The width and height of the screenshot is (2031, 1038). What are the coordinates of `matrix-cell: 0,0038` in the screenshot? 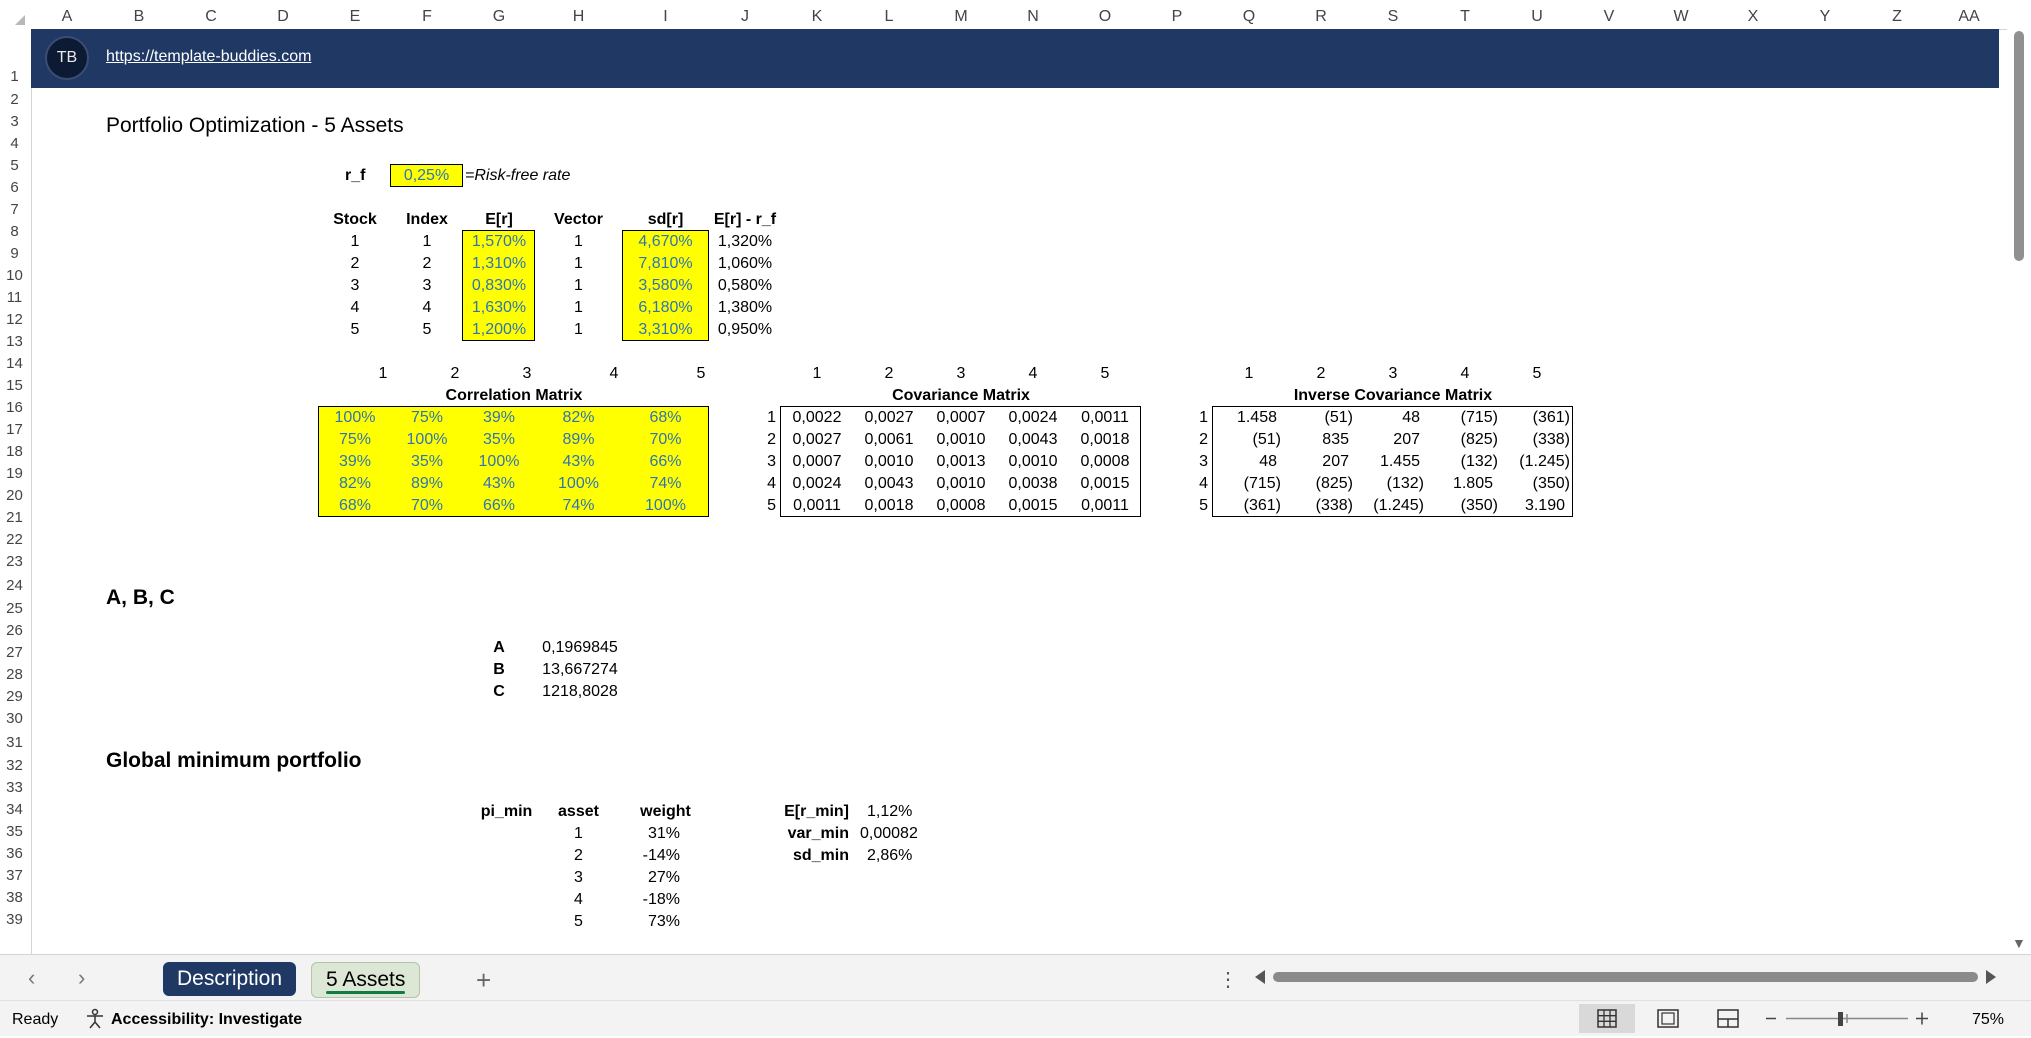 It's located at (1033, 484).